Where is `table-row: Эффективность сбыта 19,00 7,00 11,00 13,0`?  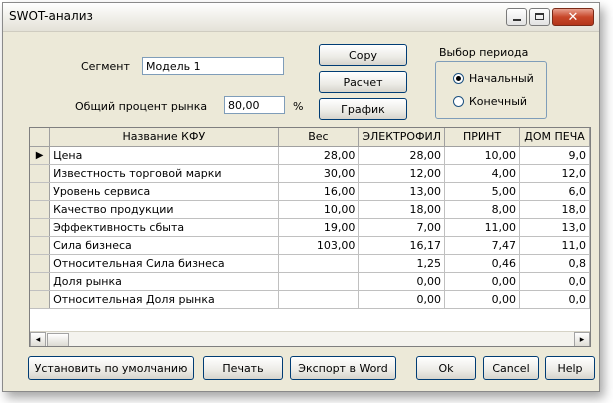
table-row: Эффективность сбыта 19,00 7,00 11,00 13,0 is located at coordinates (310, 227).